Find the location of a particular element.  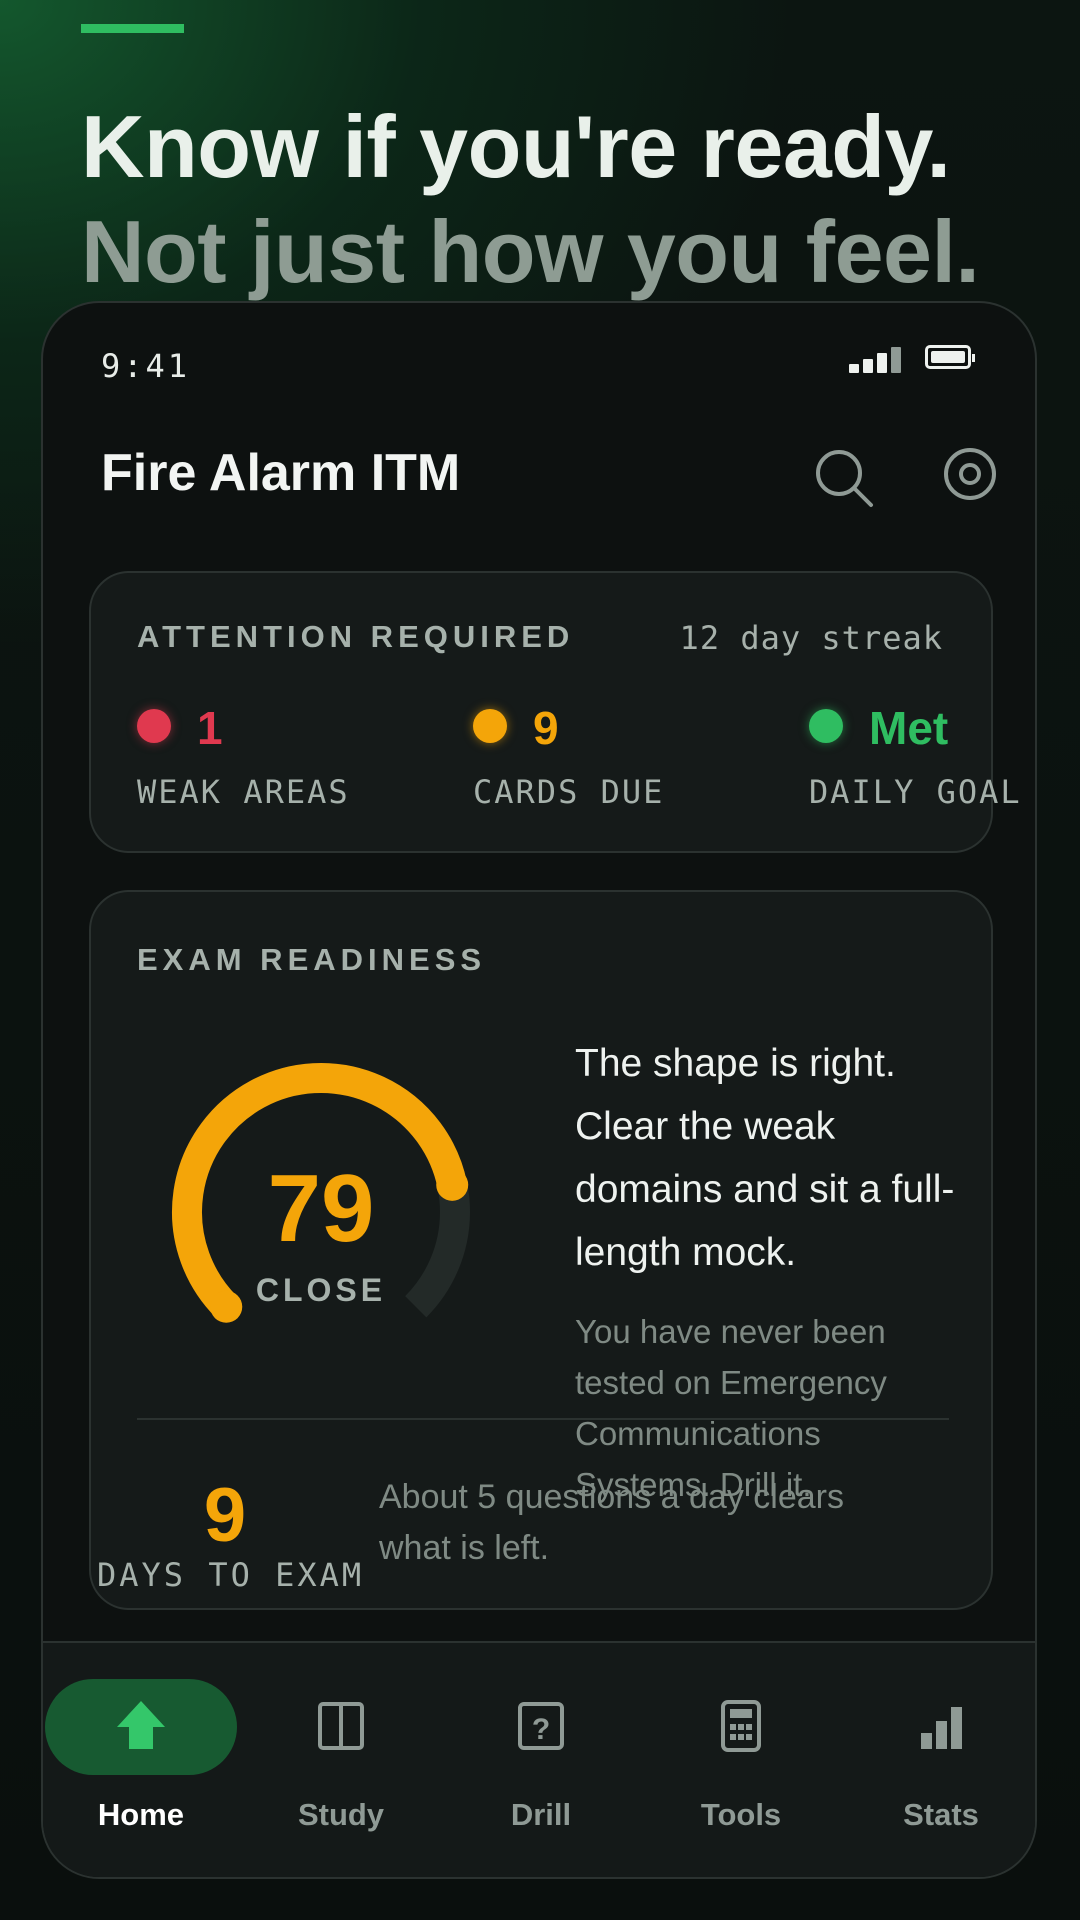

green-status-dot is located at coordinates (826, 726).